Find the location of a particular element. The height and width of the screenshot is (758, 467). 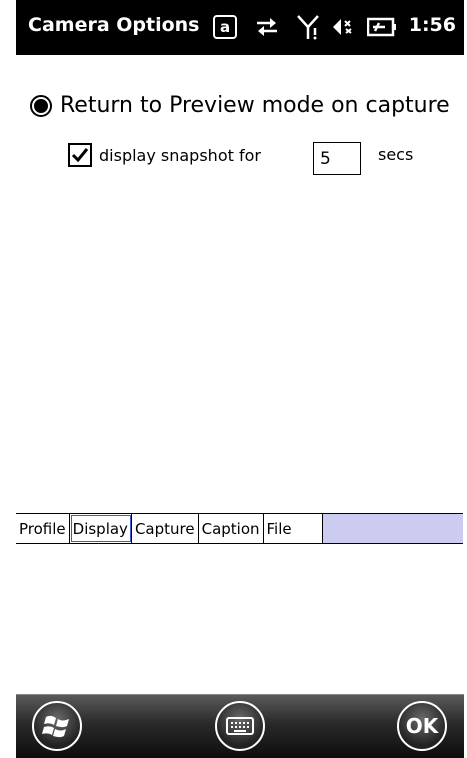

tab-file: File is located at coordinates (293, 528).